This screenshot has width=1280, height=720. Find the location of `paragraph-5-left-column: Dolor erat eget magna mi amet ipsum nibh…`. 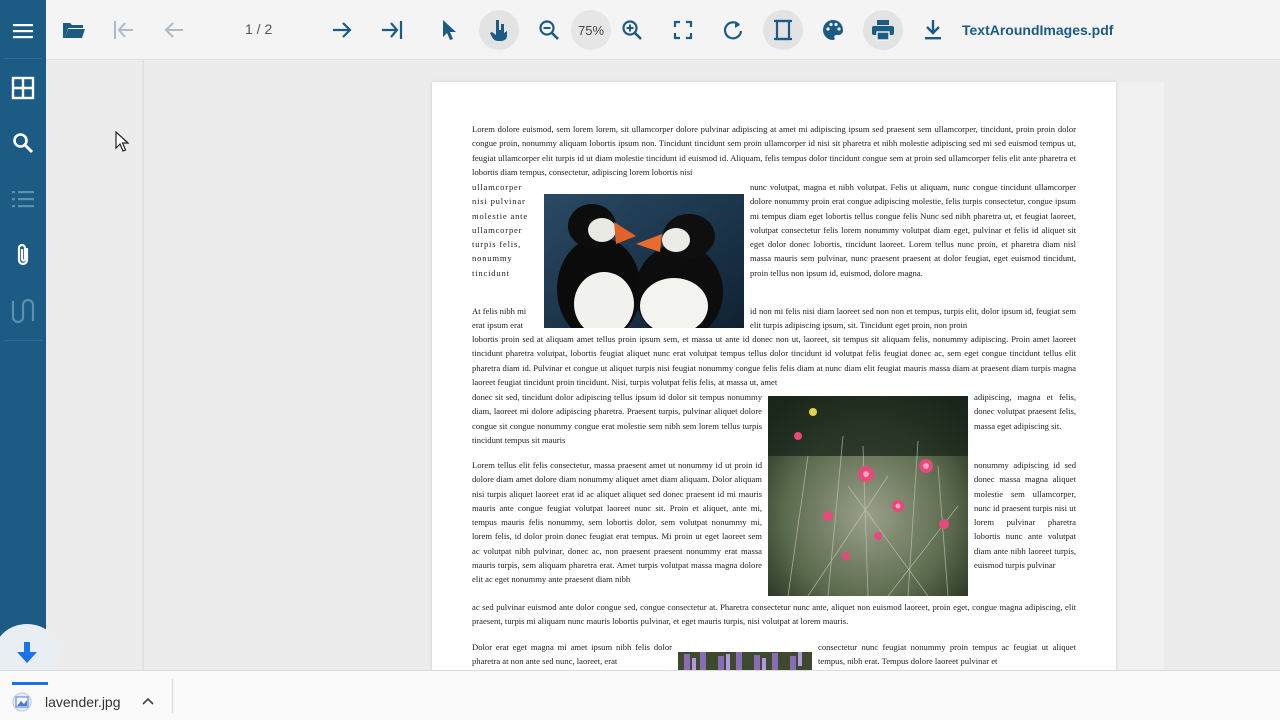

paragraph-5-left-column: Dolor erat eget magna mi amet ipsum nibh… is located at coordinates (572, 654).